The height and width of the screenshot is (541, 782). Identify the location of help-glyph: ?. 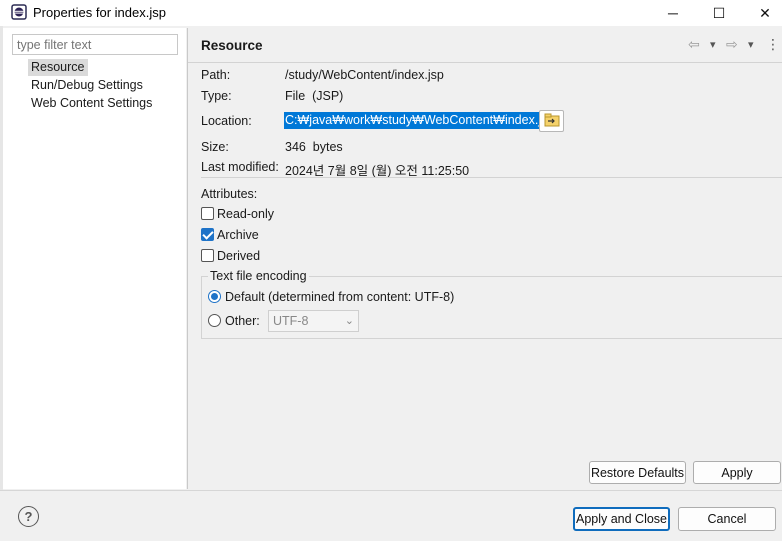
(28, 516).